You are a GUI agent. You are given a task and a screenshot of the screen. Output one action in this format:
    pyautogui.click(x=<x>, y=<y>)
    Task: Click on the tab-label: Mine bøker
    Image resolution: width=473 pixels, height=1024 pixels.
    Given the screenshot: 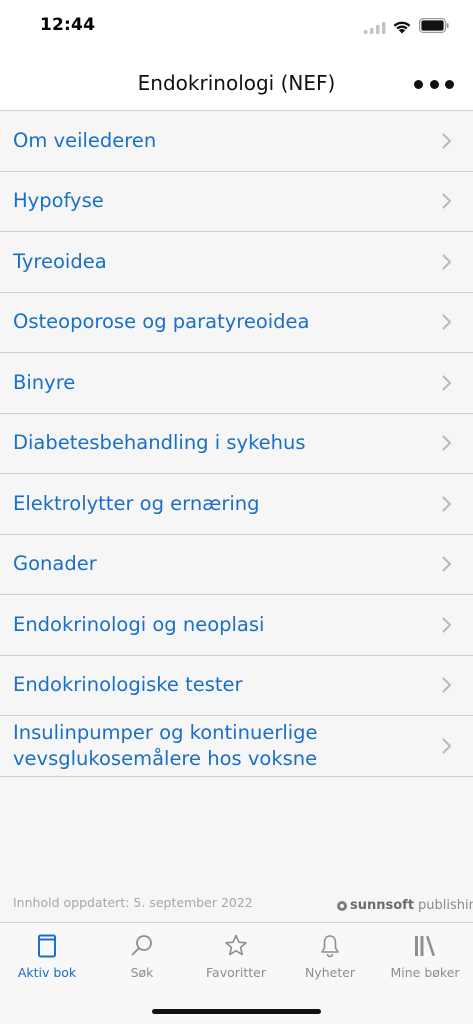 What is the action you would take?
    pyautogui.click(x=425, y=972)
    